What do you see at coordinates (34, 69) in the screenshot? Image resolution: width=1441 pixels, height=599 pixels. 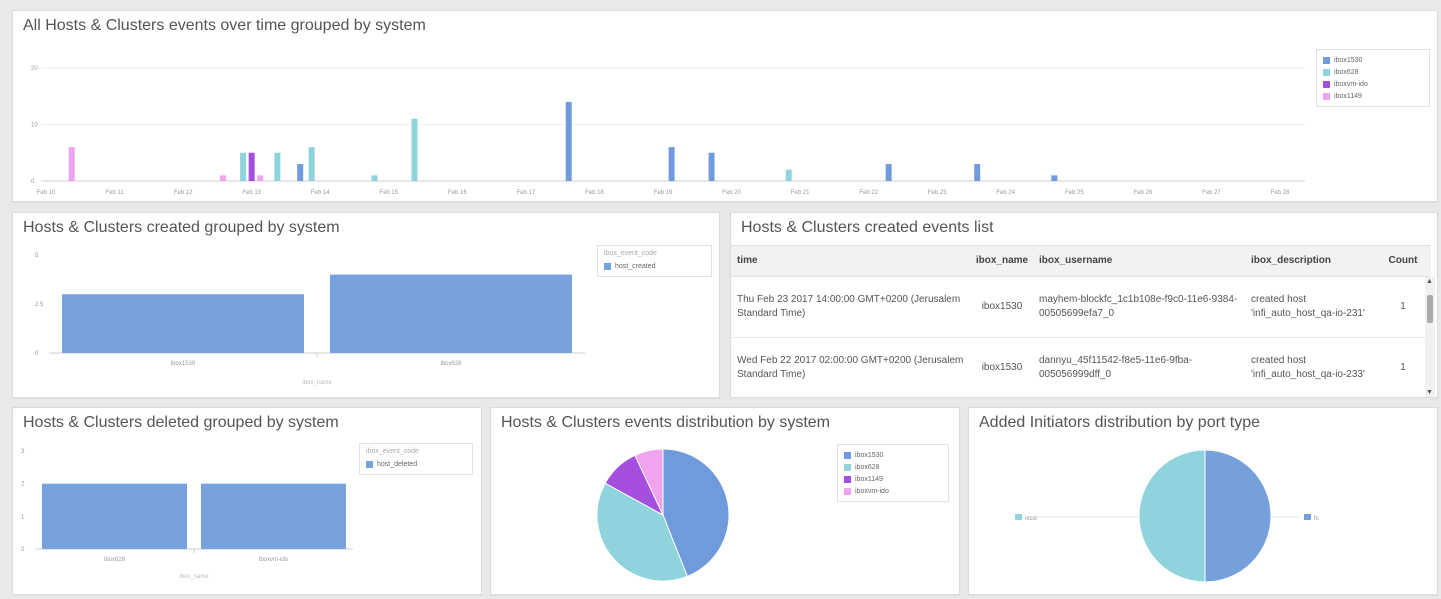 I see `y-tick-label: 20` at bounding box center [34, 69].